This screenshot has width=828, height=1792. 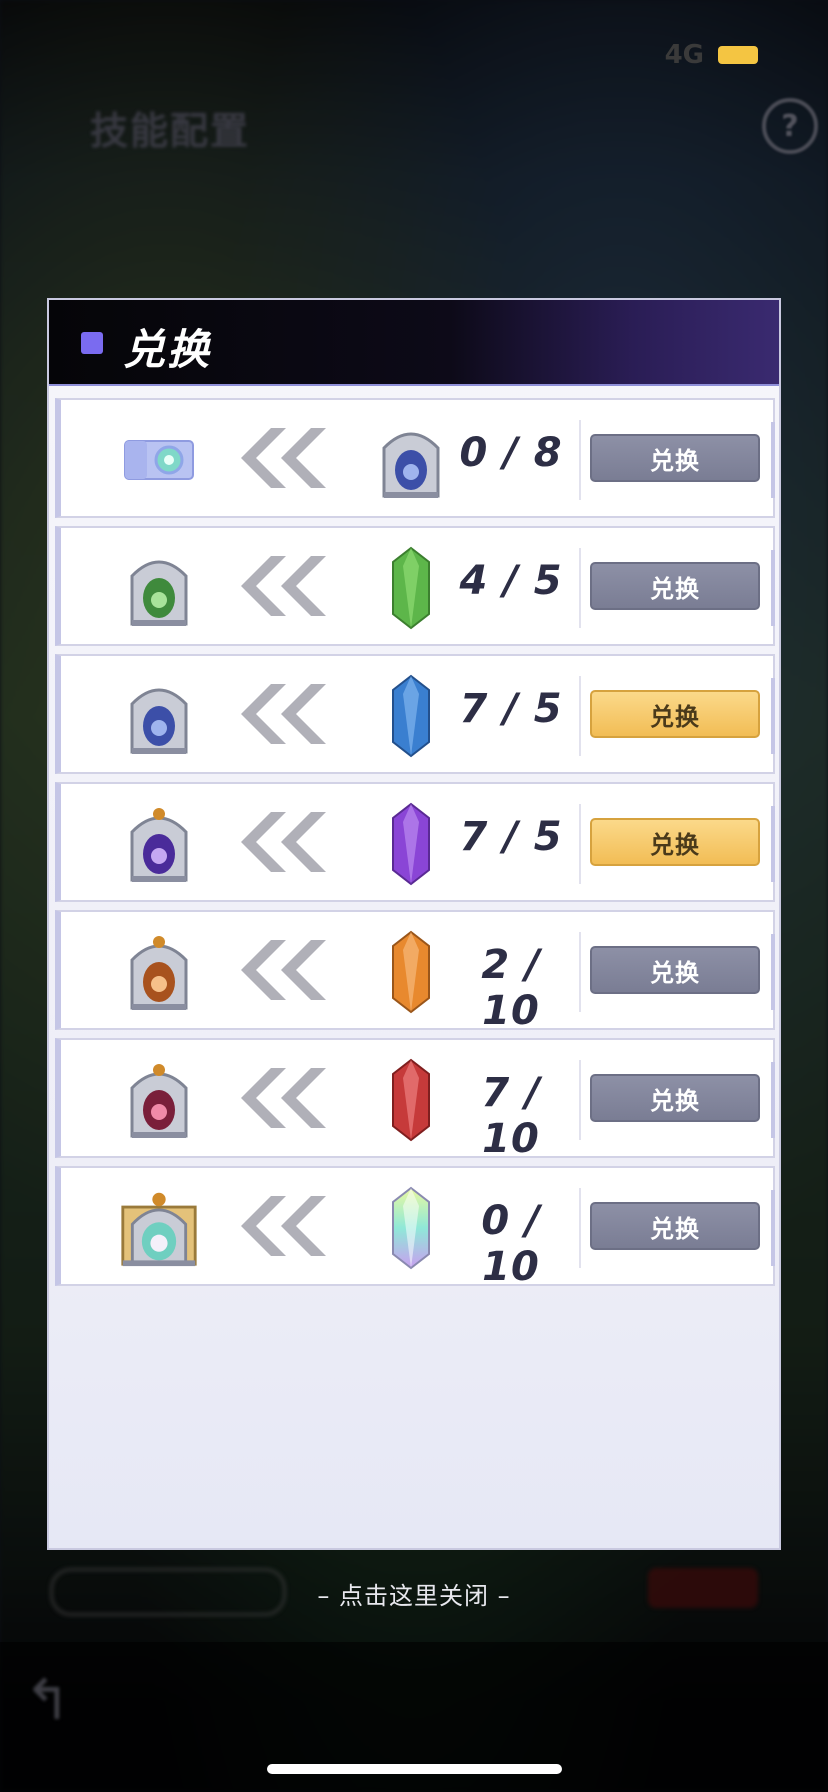 What do you see at coordinates (92, 343) in the screenshot?
I see `header-square-icon` at bounding box center [92, 343].